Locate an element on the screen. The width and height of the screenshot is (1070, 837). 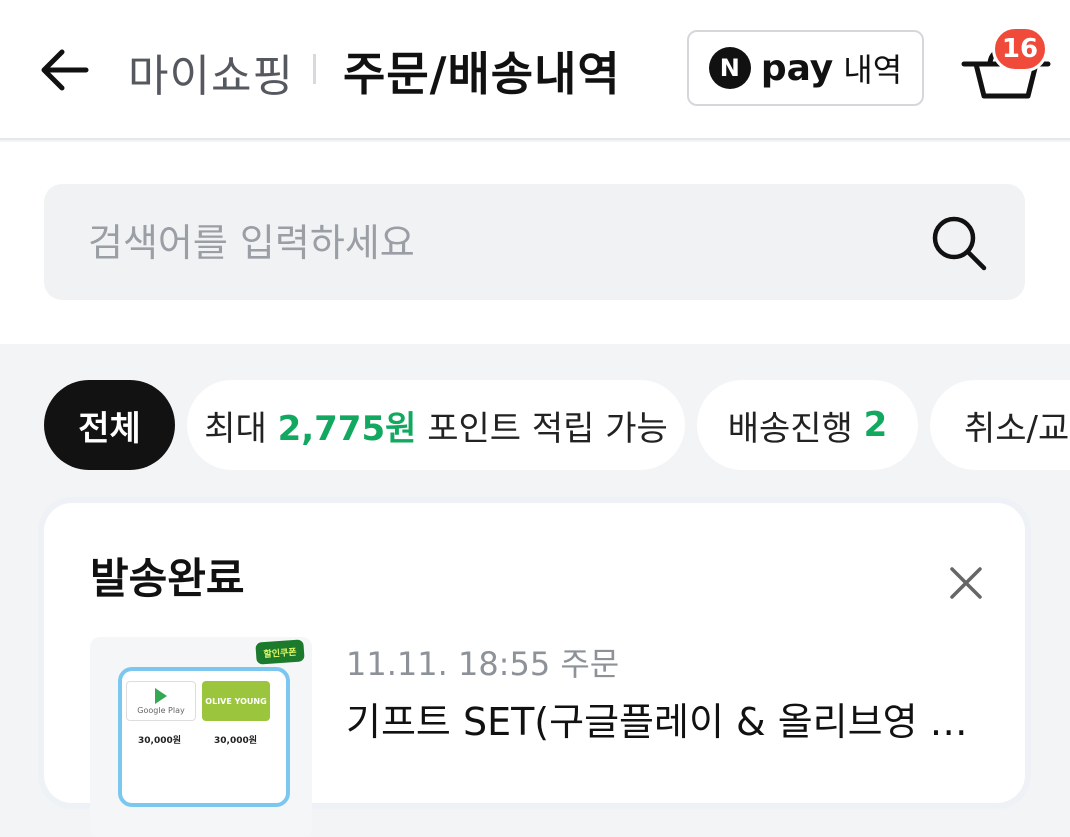
points-amount: 2,775원 is located at coordinates (347, 428).